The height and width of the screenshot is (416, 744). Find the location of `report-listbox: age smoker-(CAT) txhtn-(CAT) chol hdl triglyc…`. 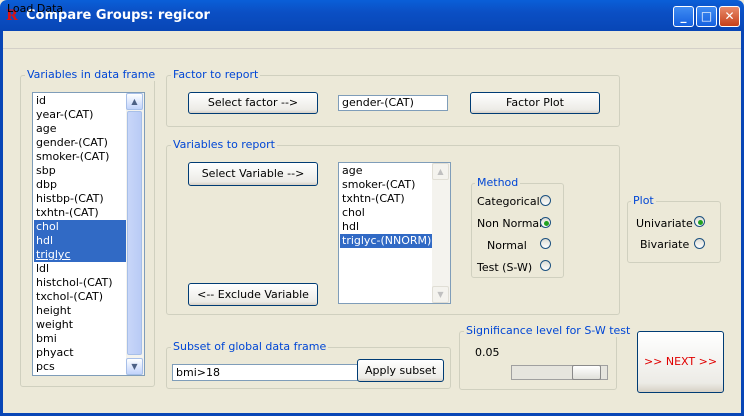

report-listbox: age smoker-(CAT) txhtn-(CAT) chol hdl triglyc… is located at coordinates (394, 233).